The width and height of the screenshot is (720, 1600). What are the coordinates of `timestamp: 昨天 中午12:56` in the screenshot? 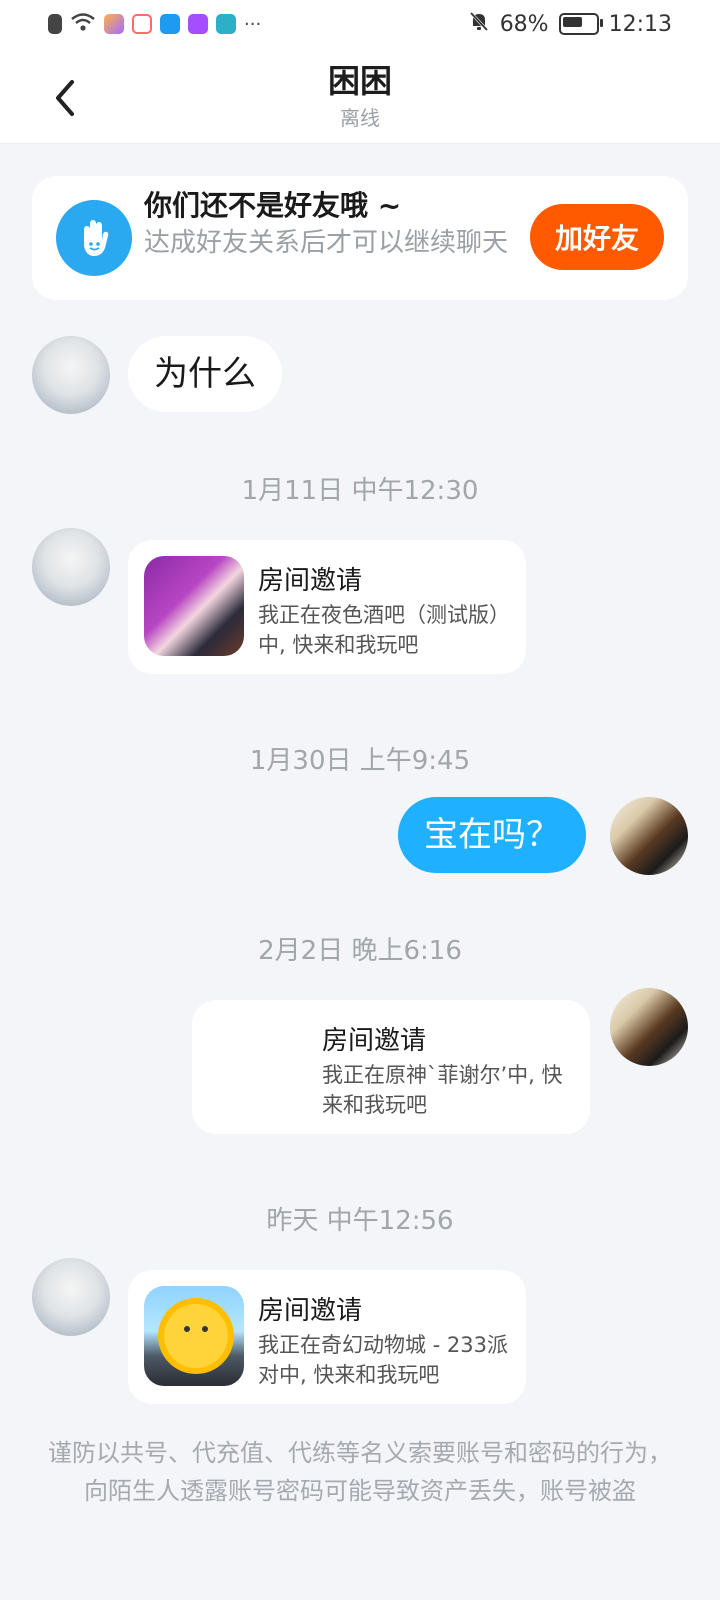 It's located at (360, 1221).